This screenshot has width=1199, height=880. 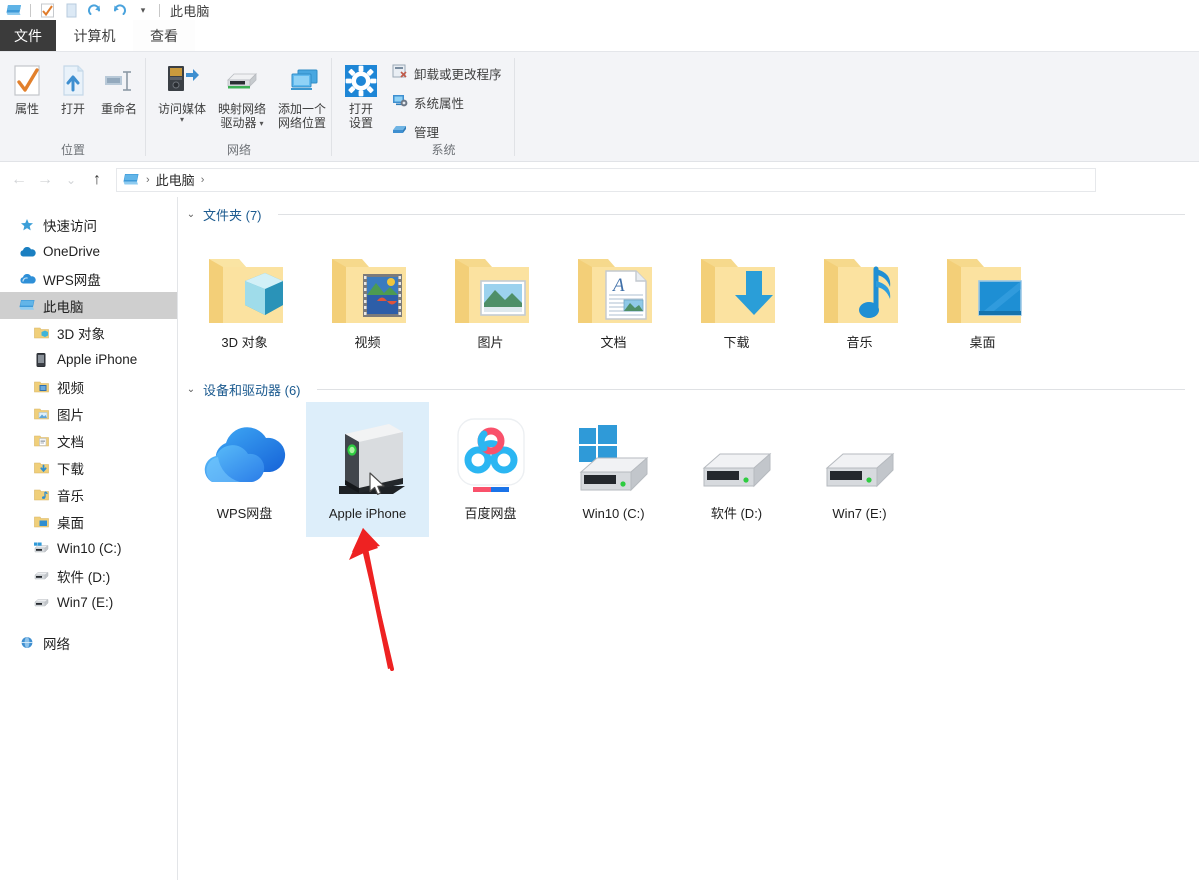 What do you see at coordinates (143, 10) in the screenshot?
I see `qat-customize-chevron-icon: ▾` at bounding box center [143, 10].